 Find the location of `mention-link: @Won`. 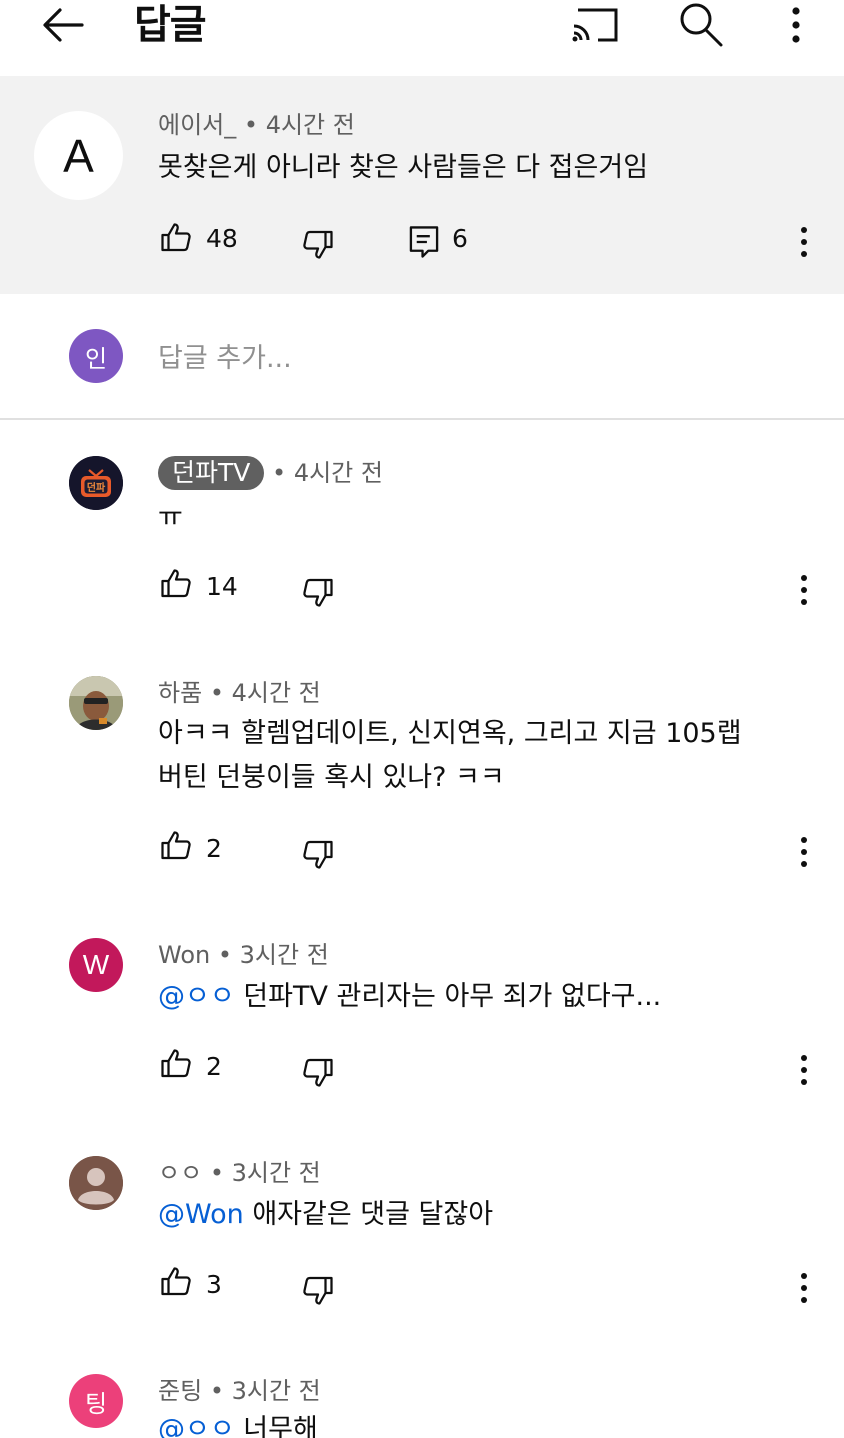

mention-link: @Won is located at coordinates (201, 1214).